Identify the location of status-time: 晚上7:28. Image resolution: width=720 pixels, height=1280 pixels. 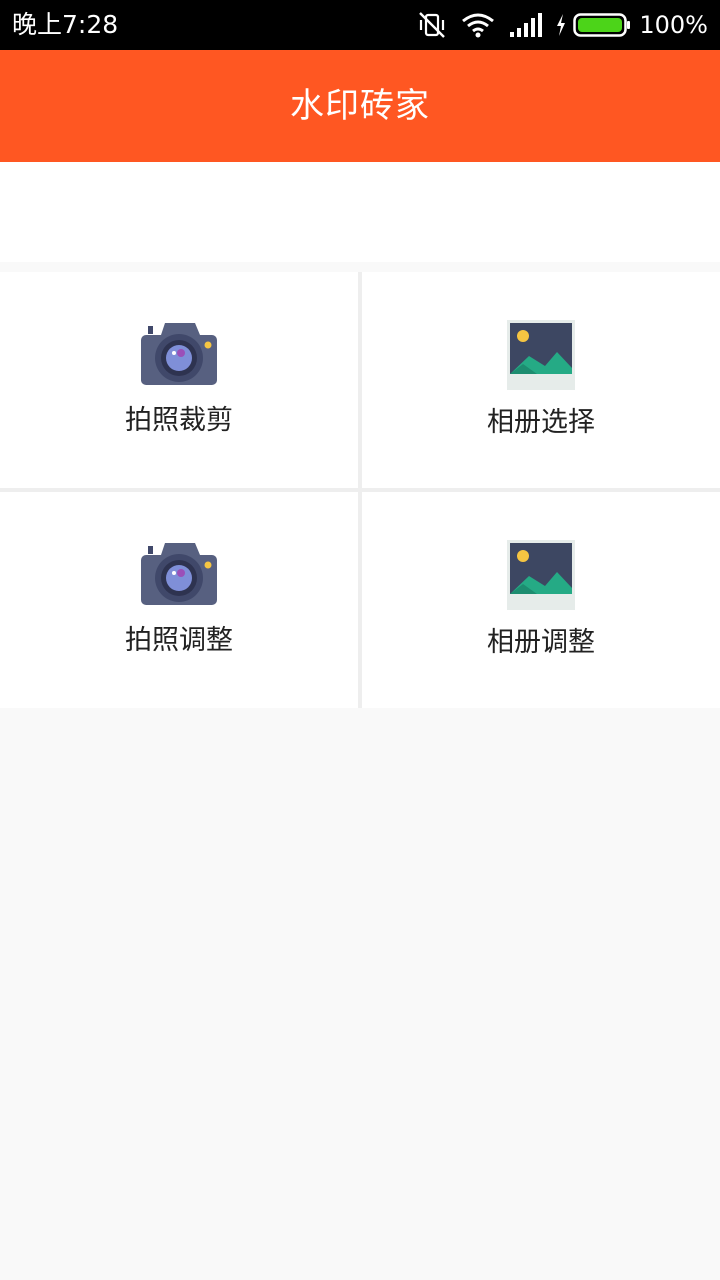
(65, 24).